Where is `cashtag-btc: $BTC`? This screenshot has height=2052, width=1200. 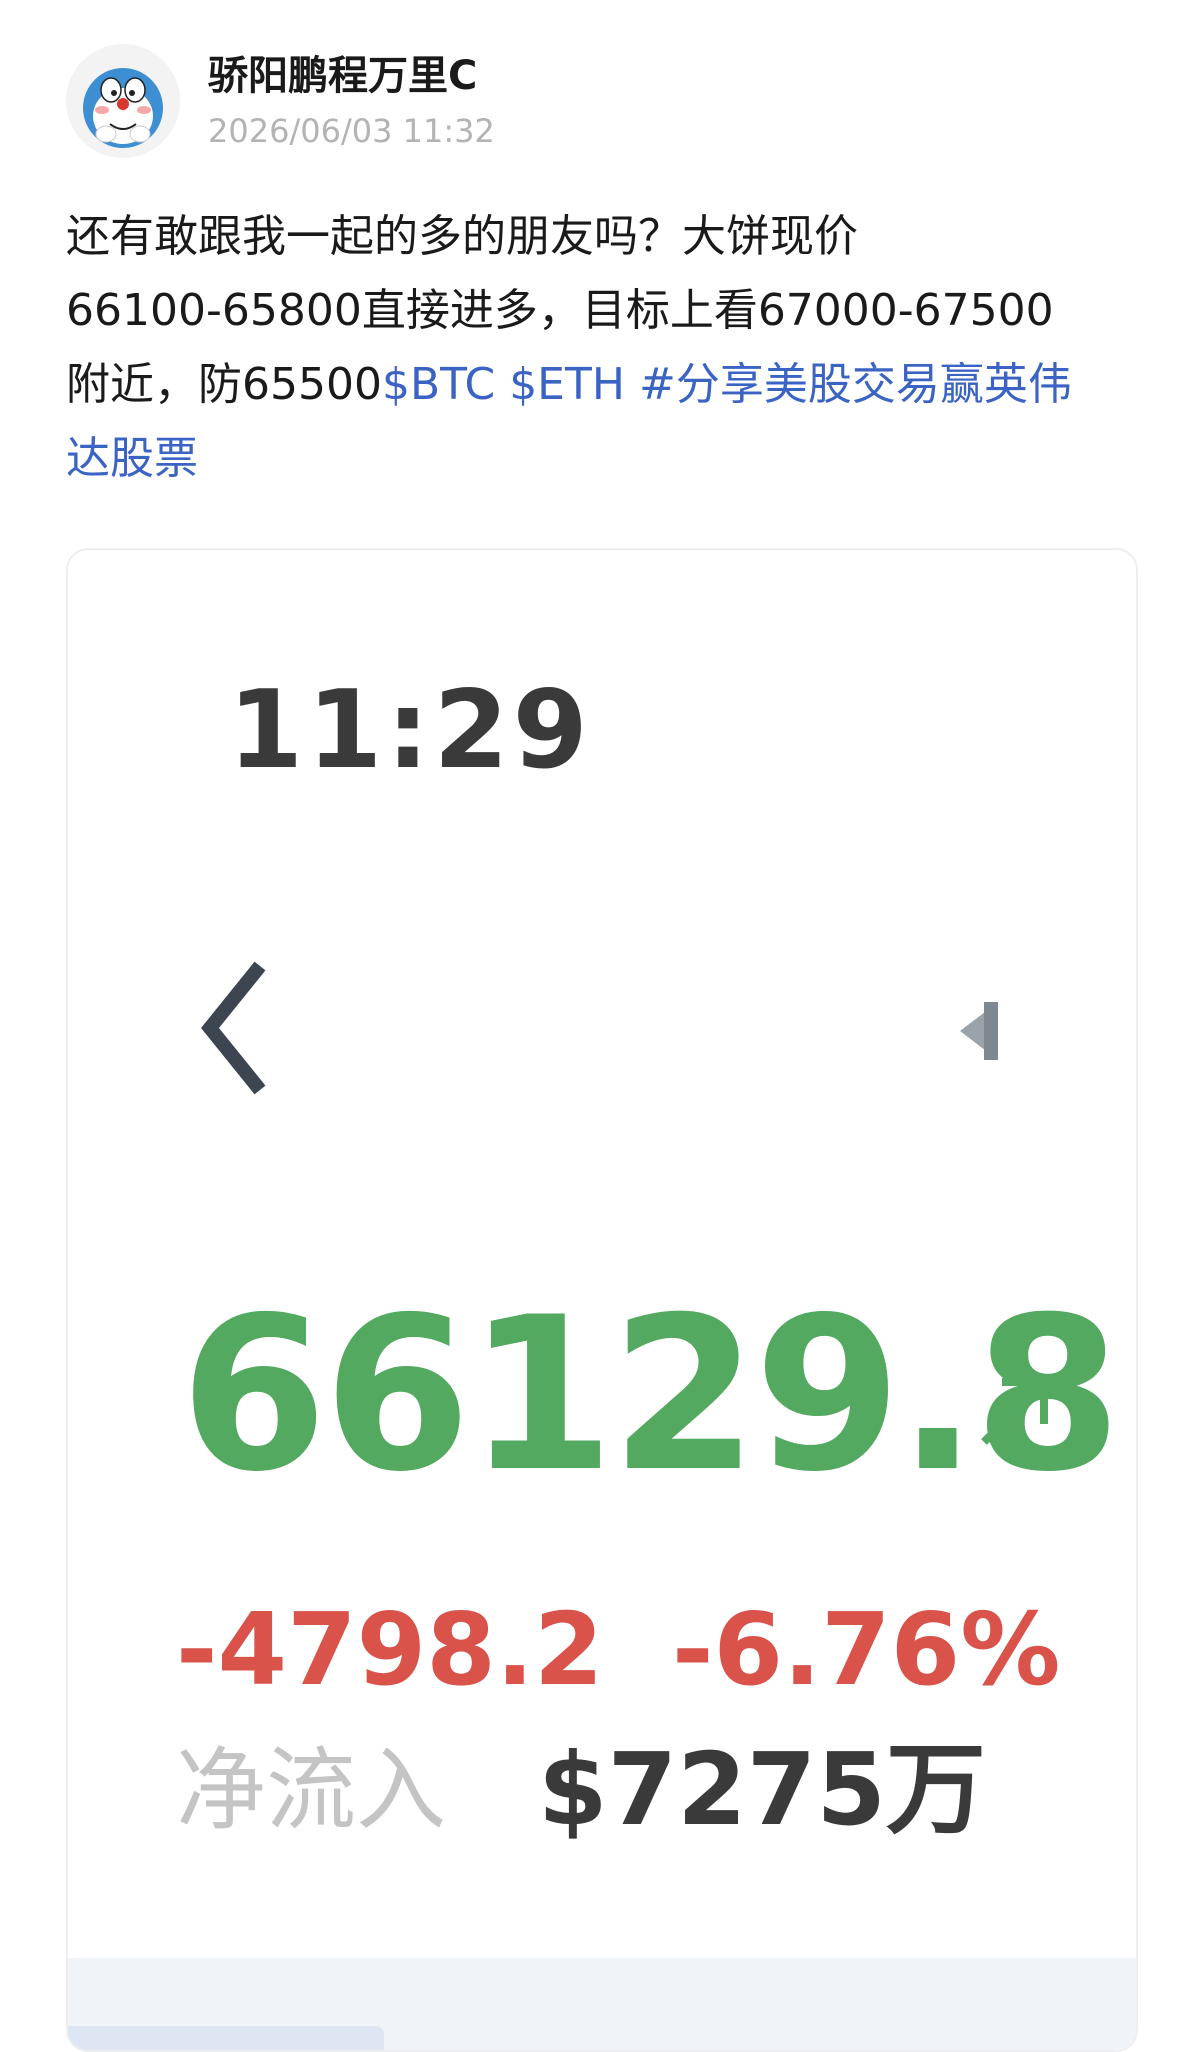
cashtag-btc: $BTC is located at coordinates (438, 384).